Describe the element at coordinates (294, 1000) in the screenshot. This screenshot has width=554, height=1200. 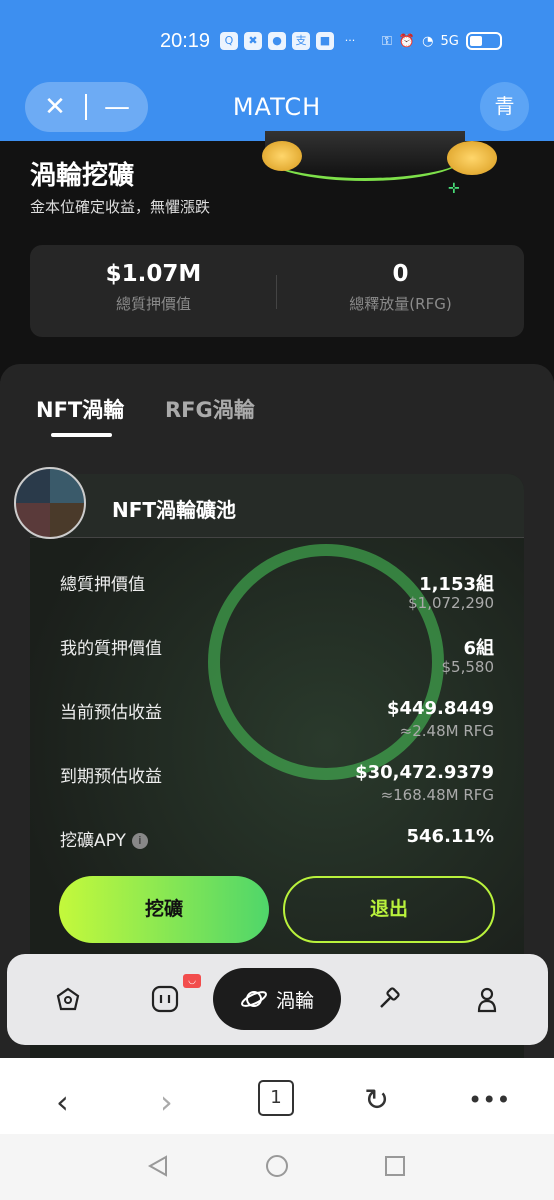
I see `nav-turbo-label: 渦輪` at that location.